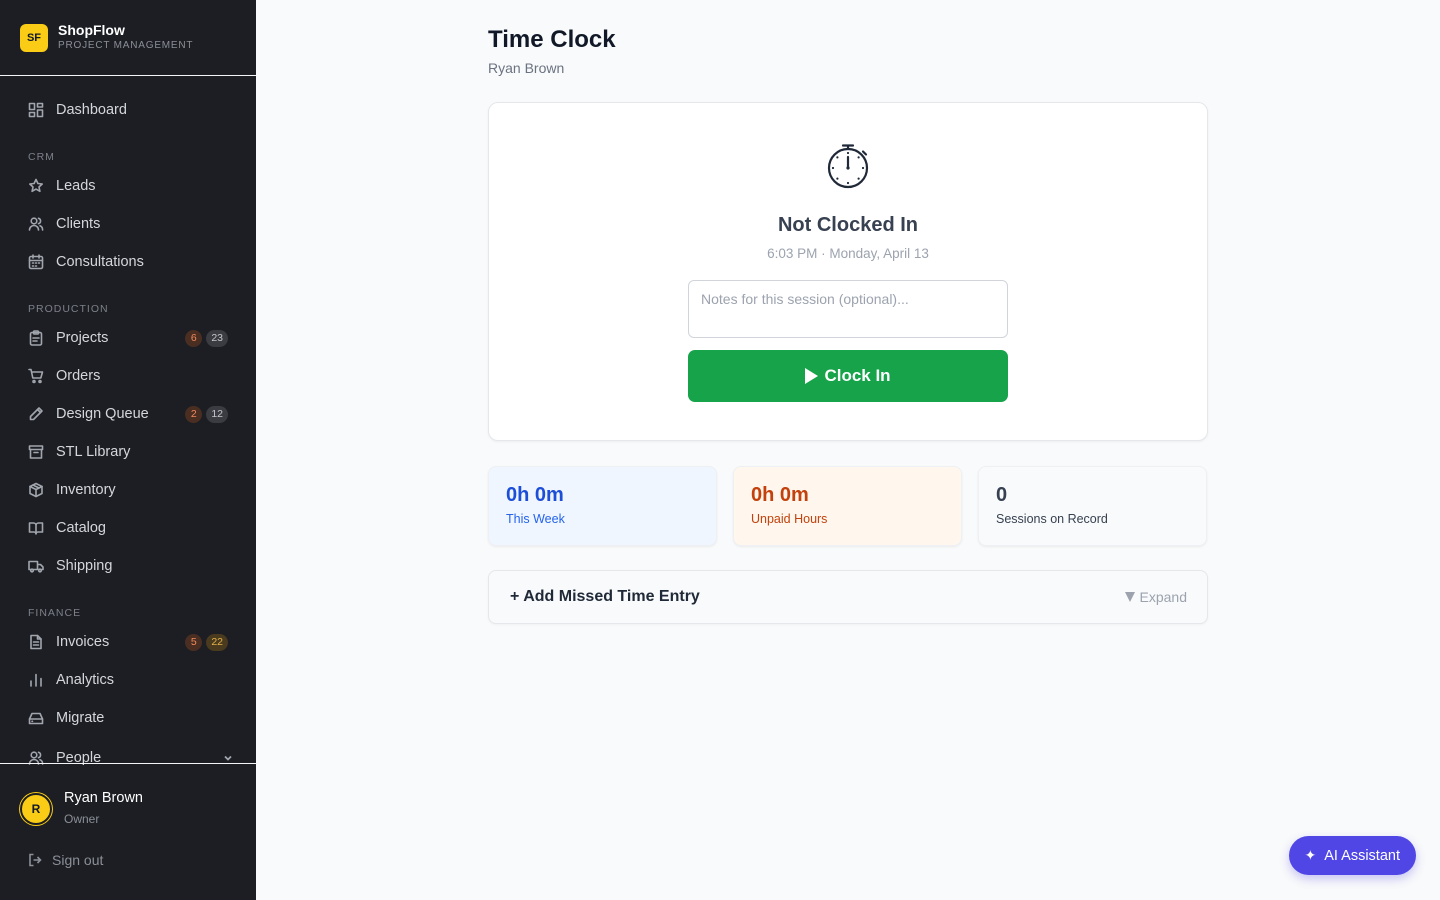 The width and height of the screenshot is (1440, 900). What do you see at coordinates (789, 519) in the screenshot?
I see `stat-label: Unpaid Hours` at bounding box center [789, 519].